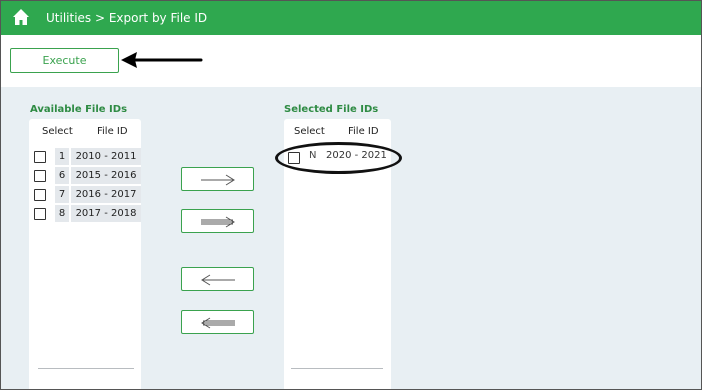 The width and height of the screenshot is (702, 390). I want to click on file-id-cell: 2015 - 2016, so click(106, 175).